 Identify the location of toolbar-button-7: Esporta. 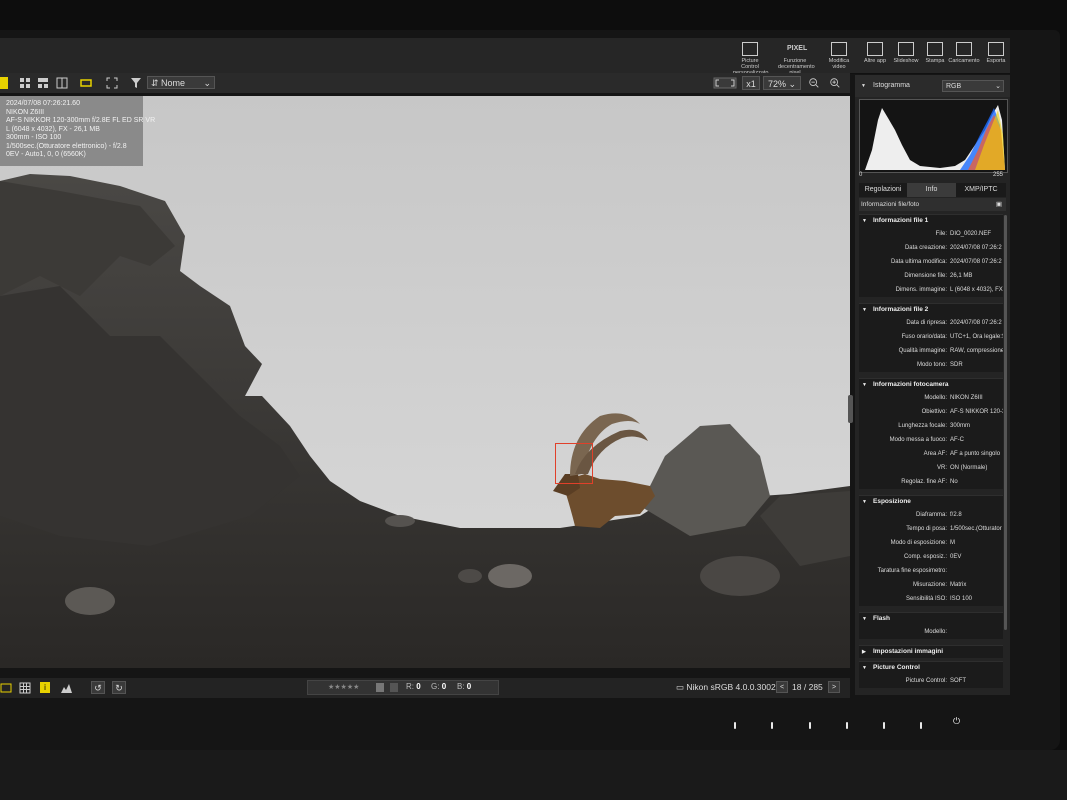
(996, 56).